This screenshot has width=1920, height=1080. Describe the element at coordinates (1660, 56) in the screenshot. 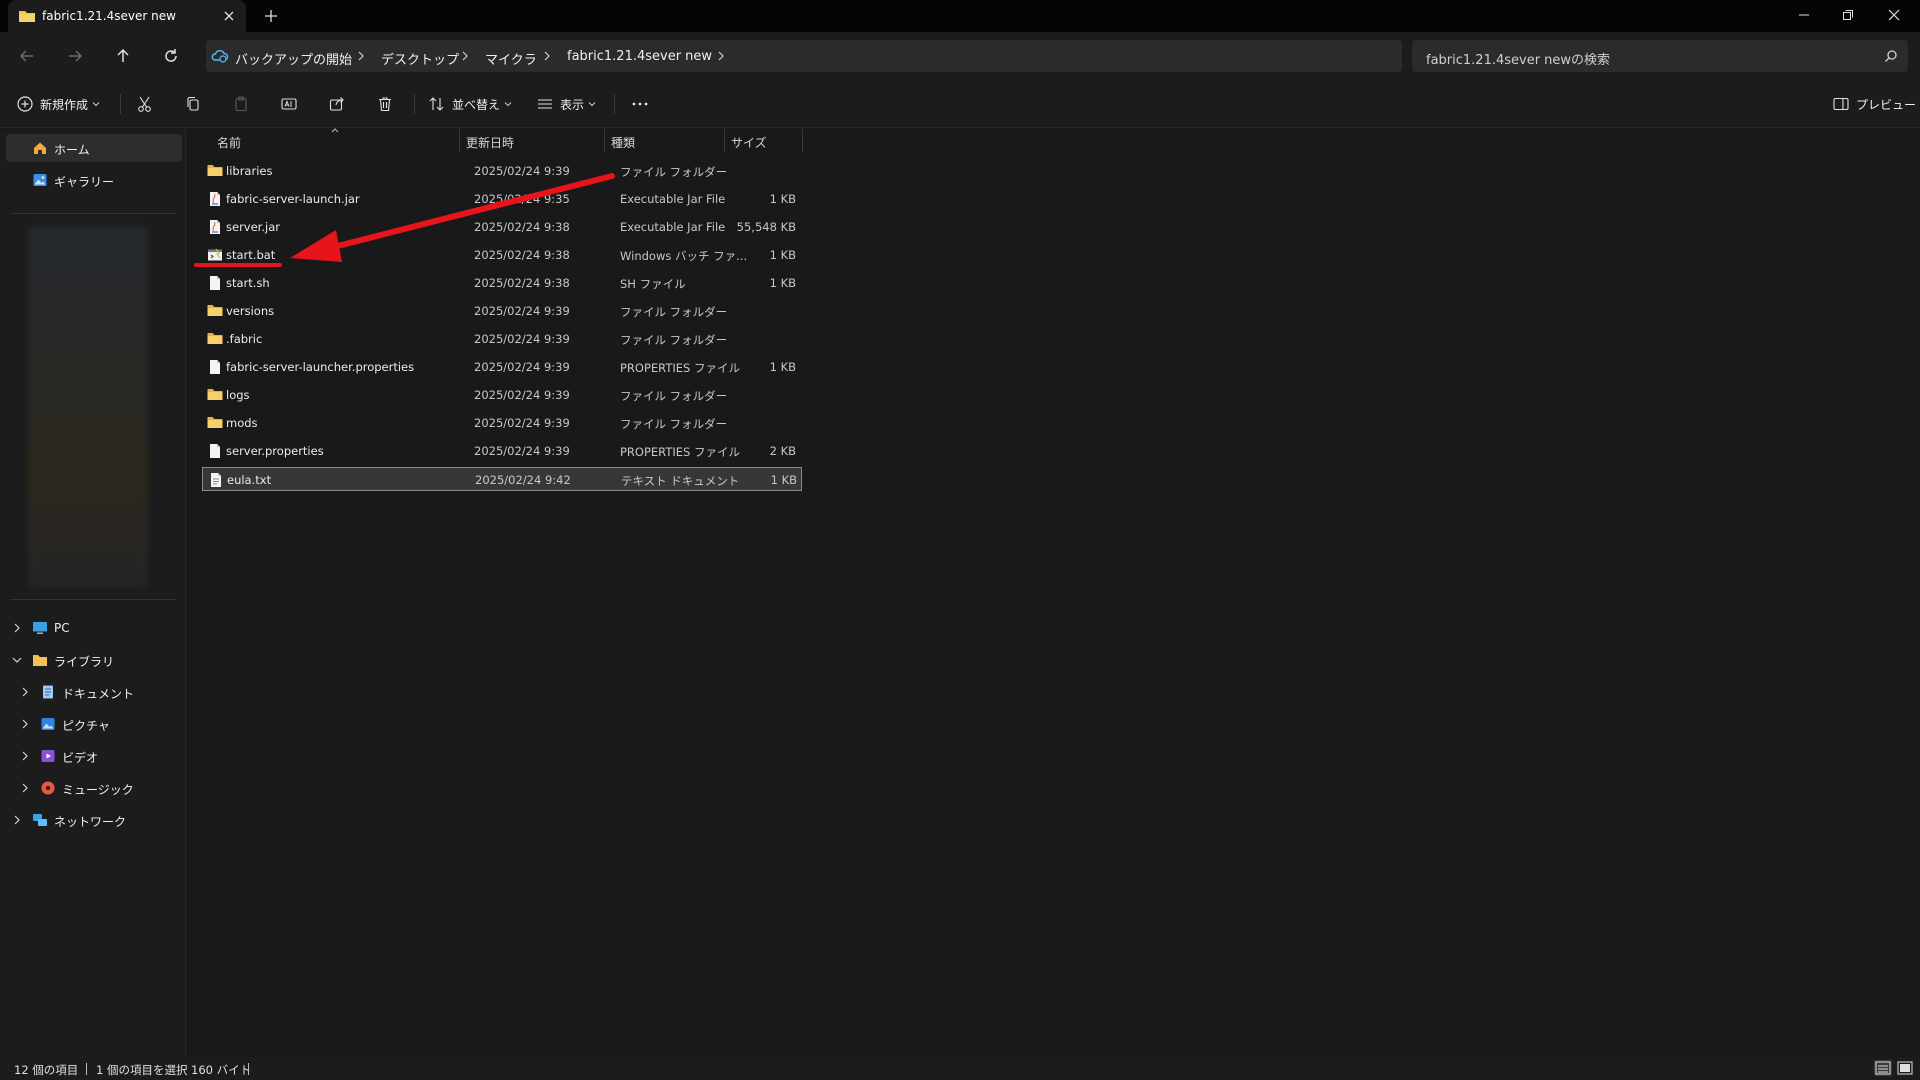

I see `search-box: fabric1.21.4sever newの検索` at that location.